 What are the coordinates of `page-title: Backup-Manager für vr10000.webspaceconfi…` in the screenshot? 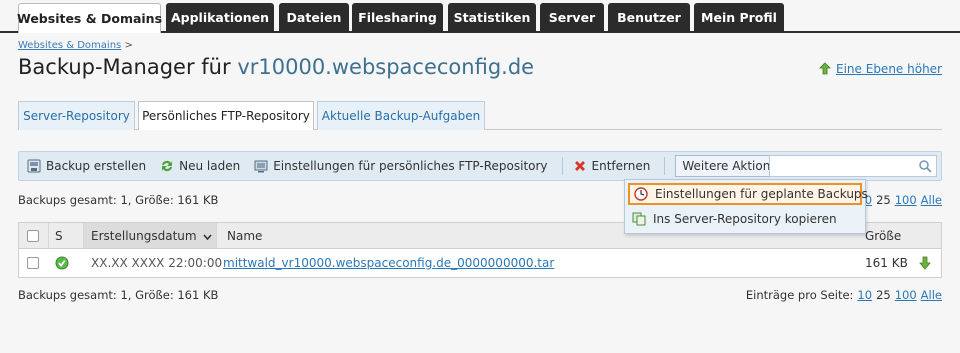 It's located at (276, 67).